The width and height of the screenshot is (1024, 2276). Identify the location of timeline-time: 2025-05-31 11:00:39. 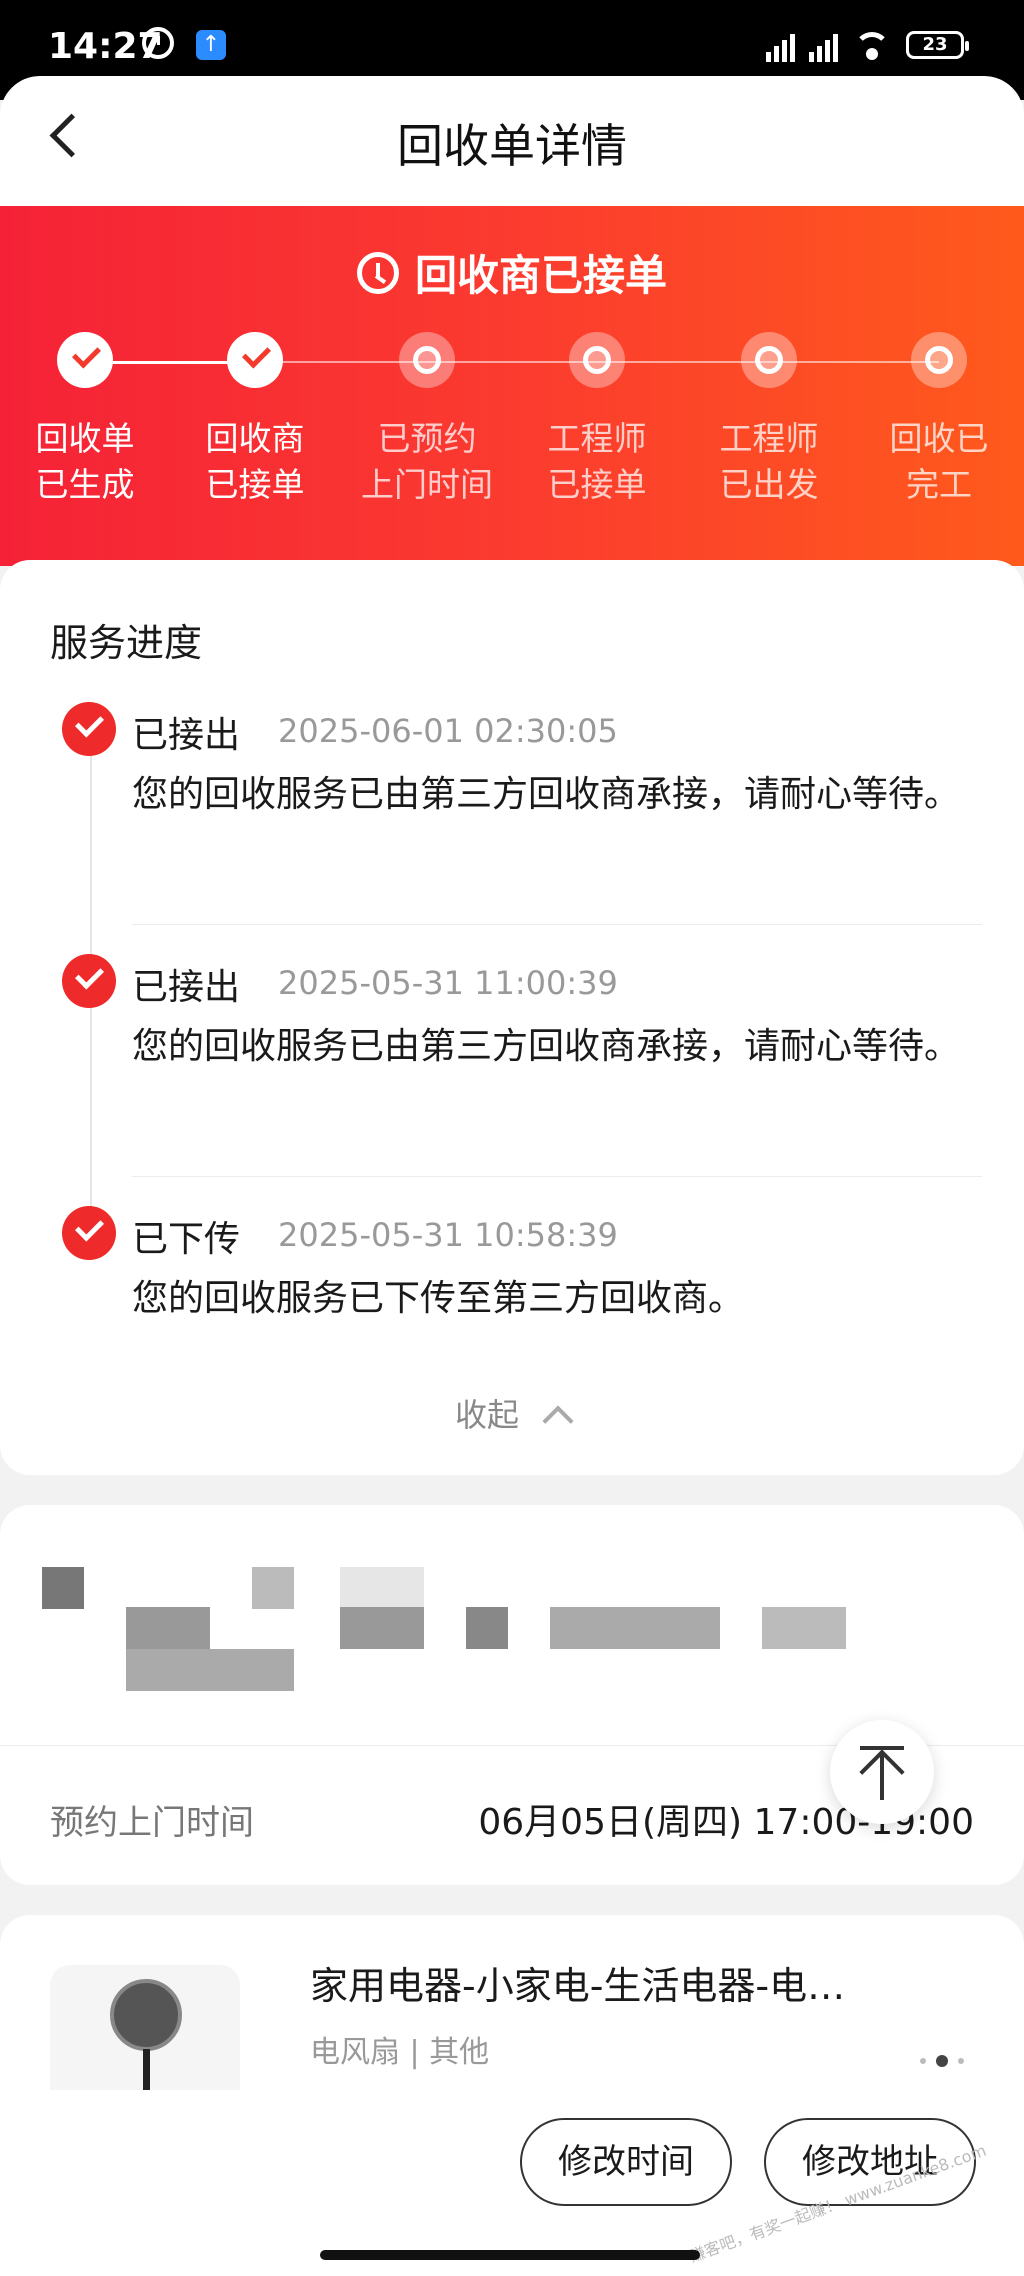
(448, 983).